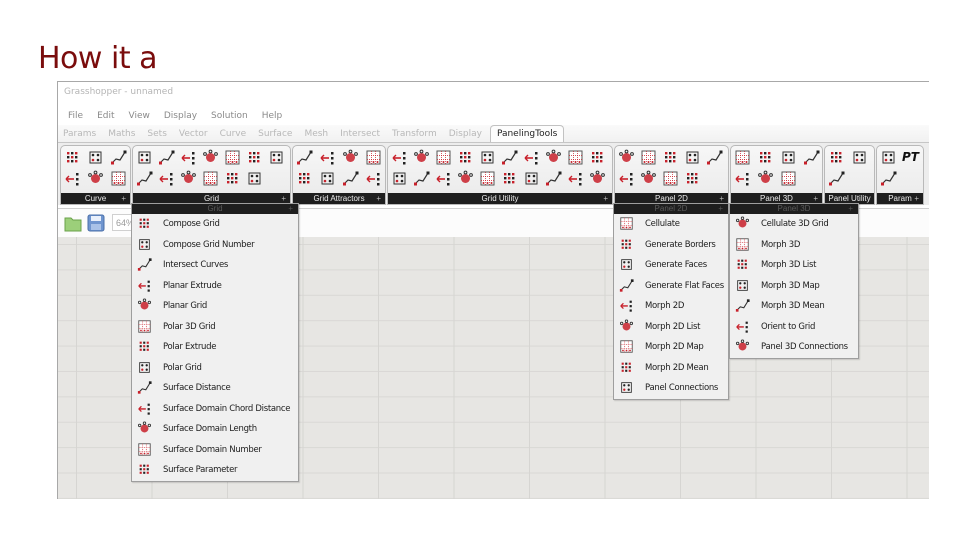 This screenshot has height=540, width=960. Describe the element at coordinates (531, 157) in the screenshot. I see `grid-utility-tool-7-icon` at that location.